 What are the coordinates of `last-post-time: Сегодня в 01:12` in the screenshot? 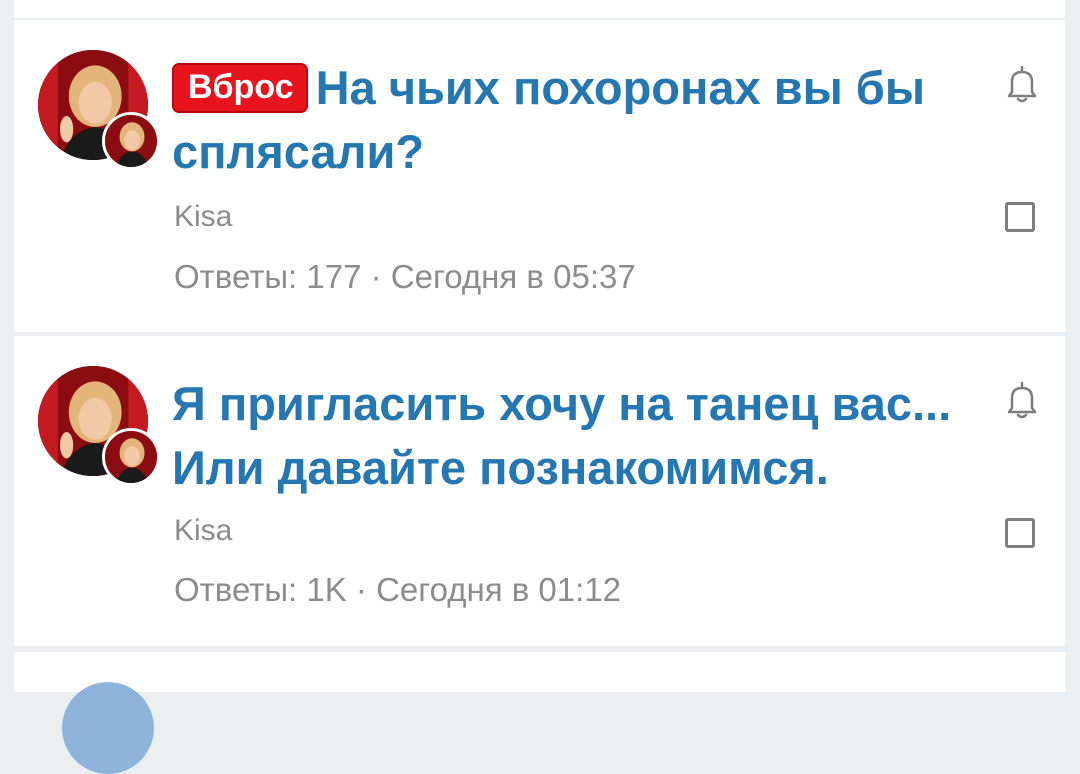 It's located at (498, 589).